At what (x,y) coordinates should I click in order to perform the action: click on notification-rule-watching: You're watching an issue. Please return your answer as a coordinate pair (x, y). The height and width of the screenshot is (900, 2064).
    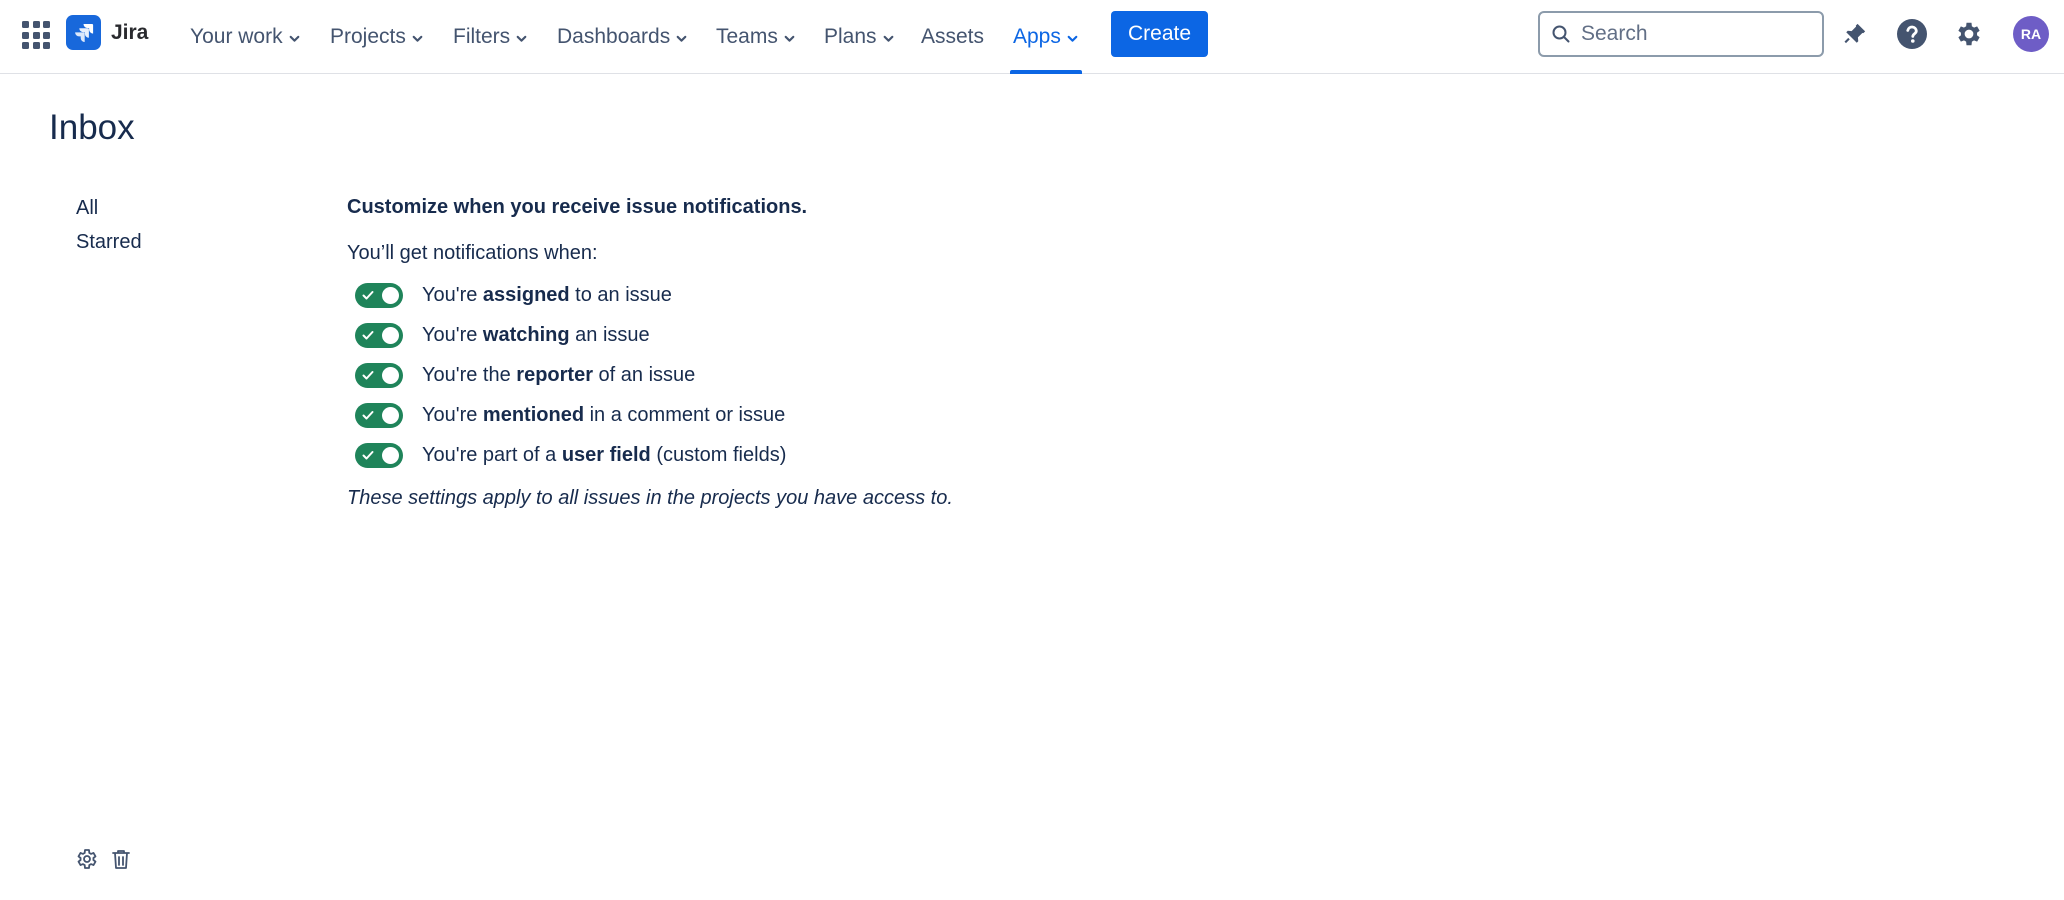
    Looking at the image, I should click on (797, 335).